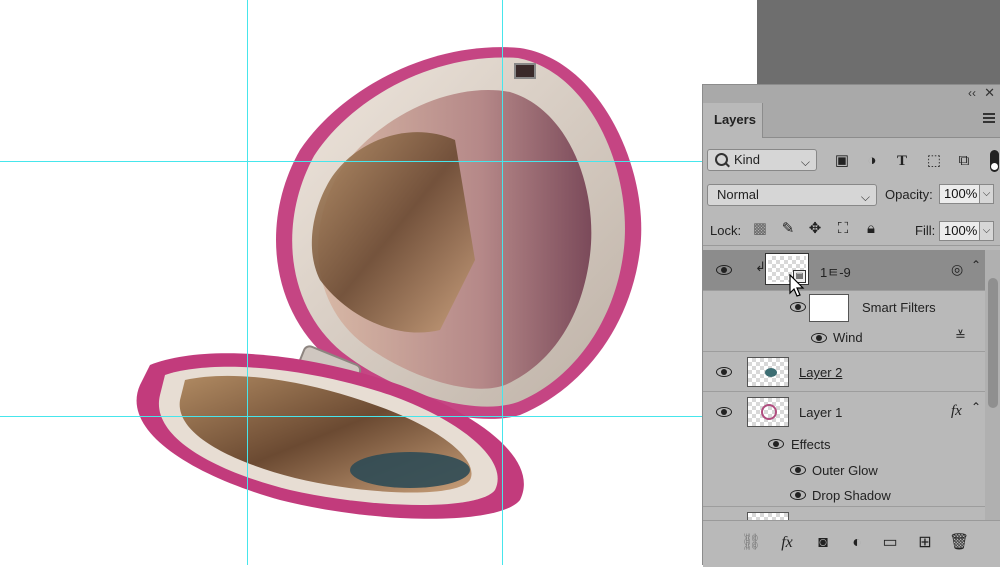 The height and width of the screenshot is (567, 1000). I want to click on lock-transparent-icon: ▩, so click(760, 229).